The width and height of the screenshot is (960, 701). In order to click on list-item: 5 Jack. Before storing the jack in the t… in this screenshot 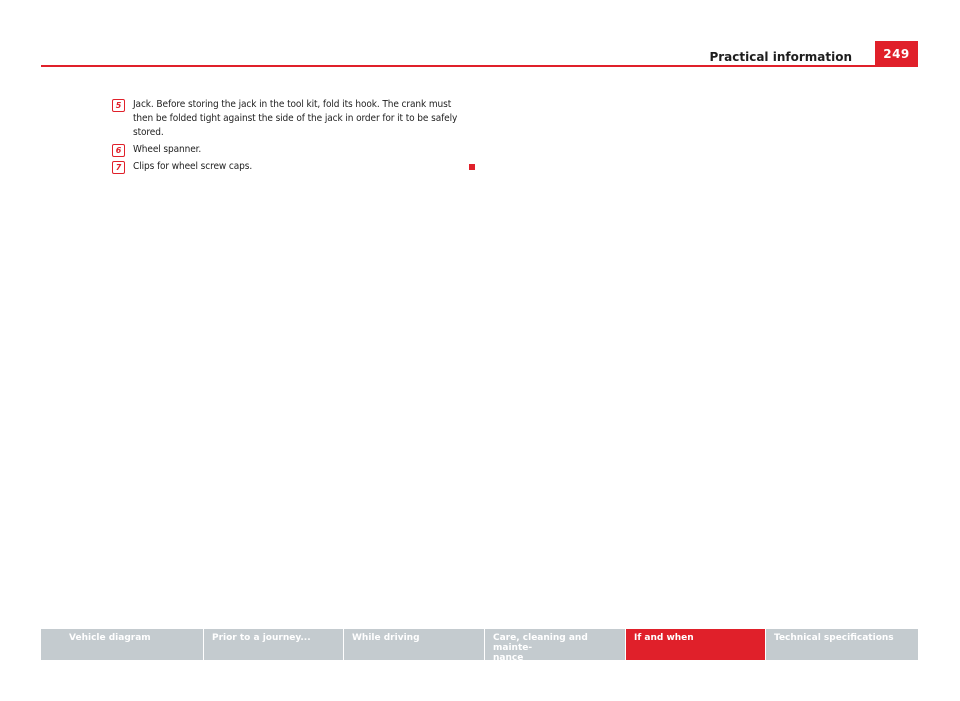, I will do `click(292, 119)`.